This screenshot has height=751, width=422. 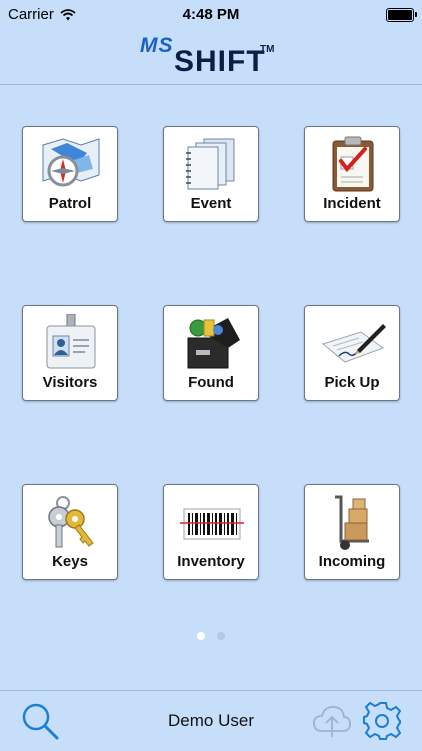 What do you see at coordinates (211, 84) in the screenshot?
I see `header-divider` at bounding box center [211, 84].